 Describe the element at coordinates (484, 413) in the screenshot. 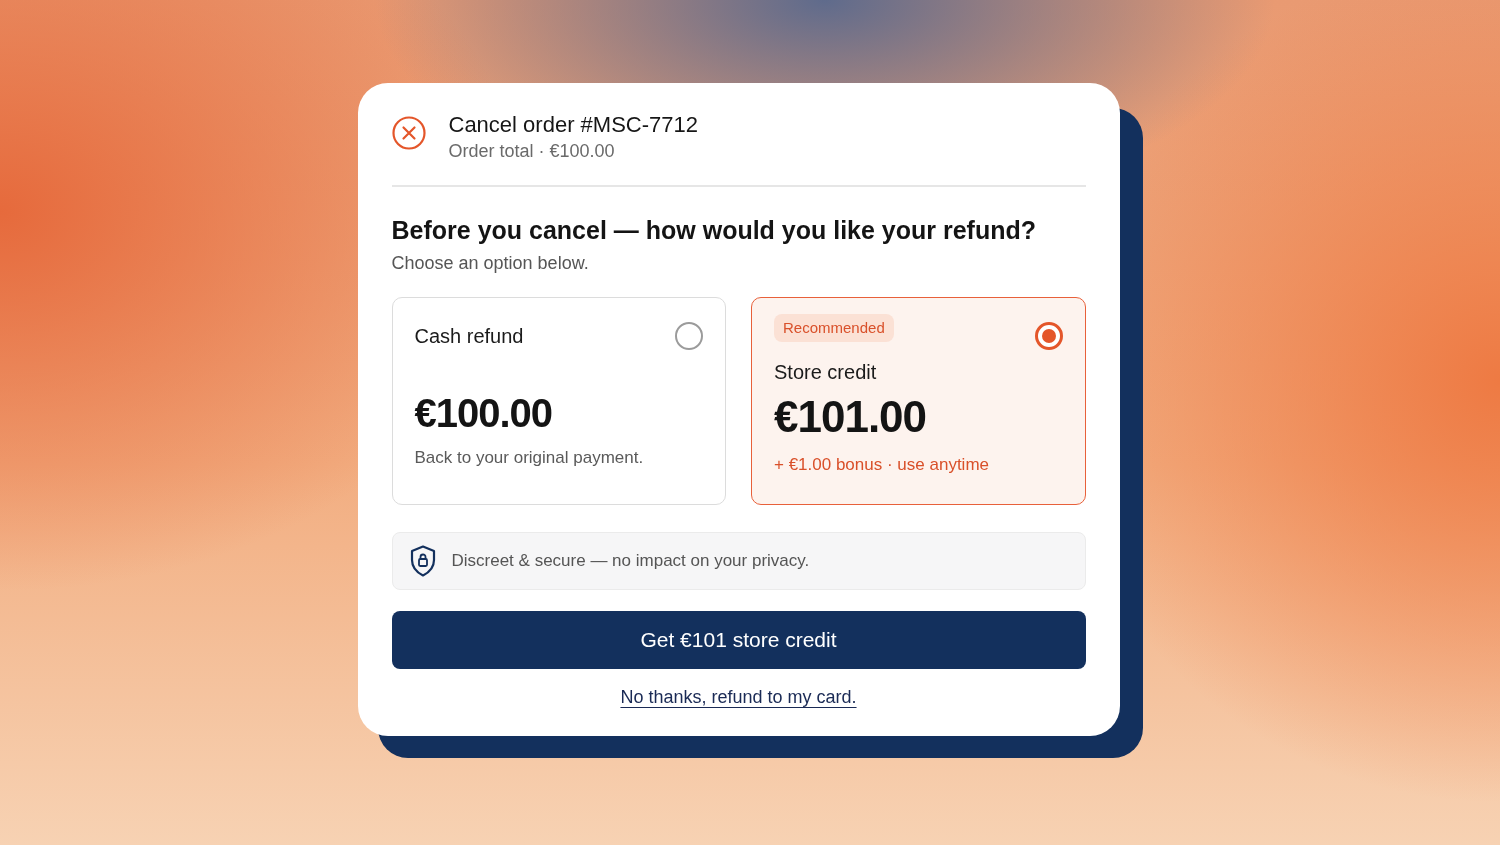

I see `option-amount: €100.00` at that location.